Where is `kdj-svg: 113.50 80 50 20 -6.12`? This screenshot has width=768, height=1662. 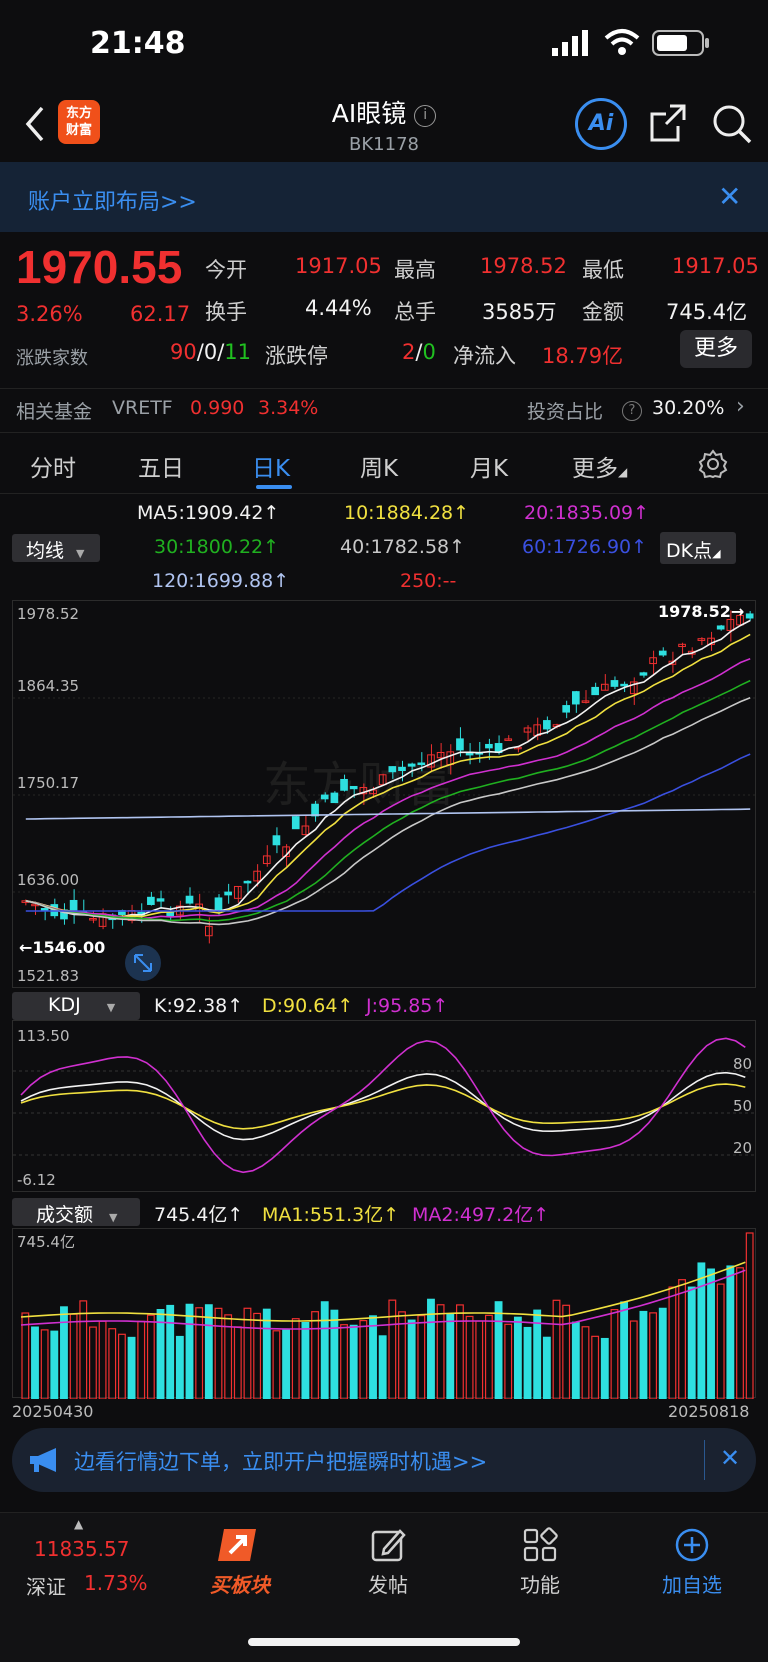 kdj-svg: 113.50 80 50 20 -6.12 is located at coordinates (385, 1108).